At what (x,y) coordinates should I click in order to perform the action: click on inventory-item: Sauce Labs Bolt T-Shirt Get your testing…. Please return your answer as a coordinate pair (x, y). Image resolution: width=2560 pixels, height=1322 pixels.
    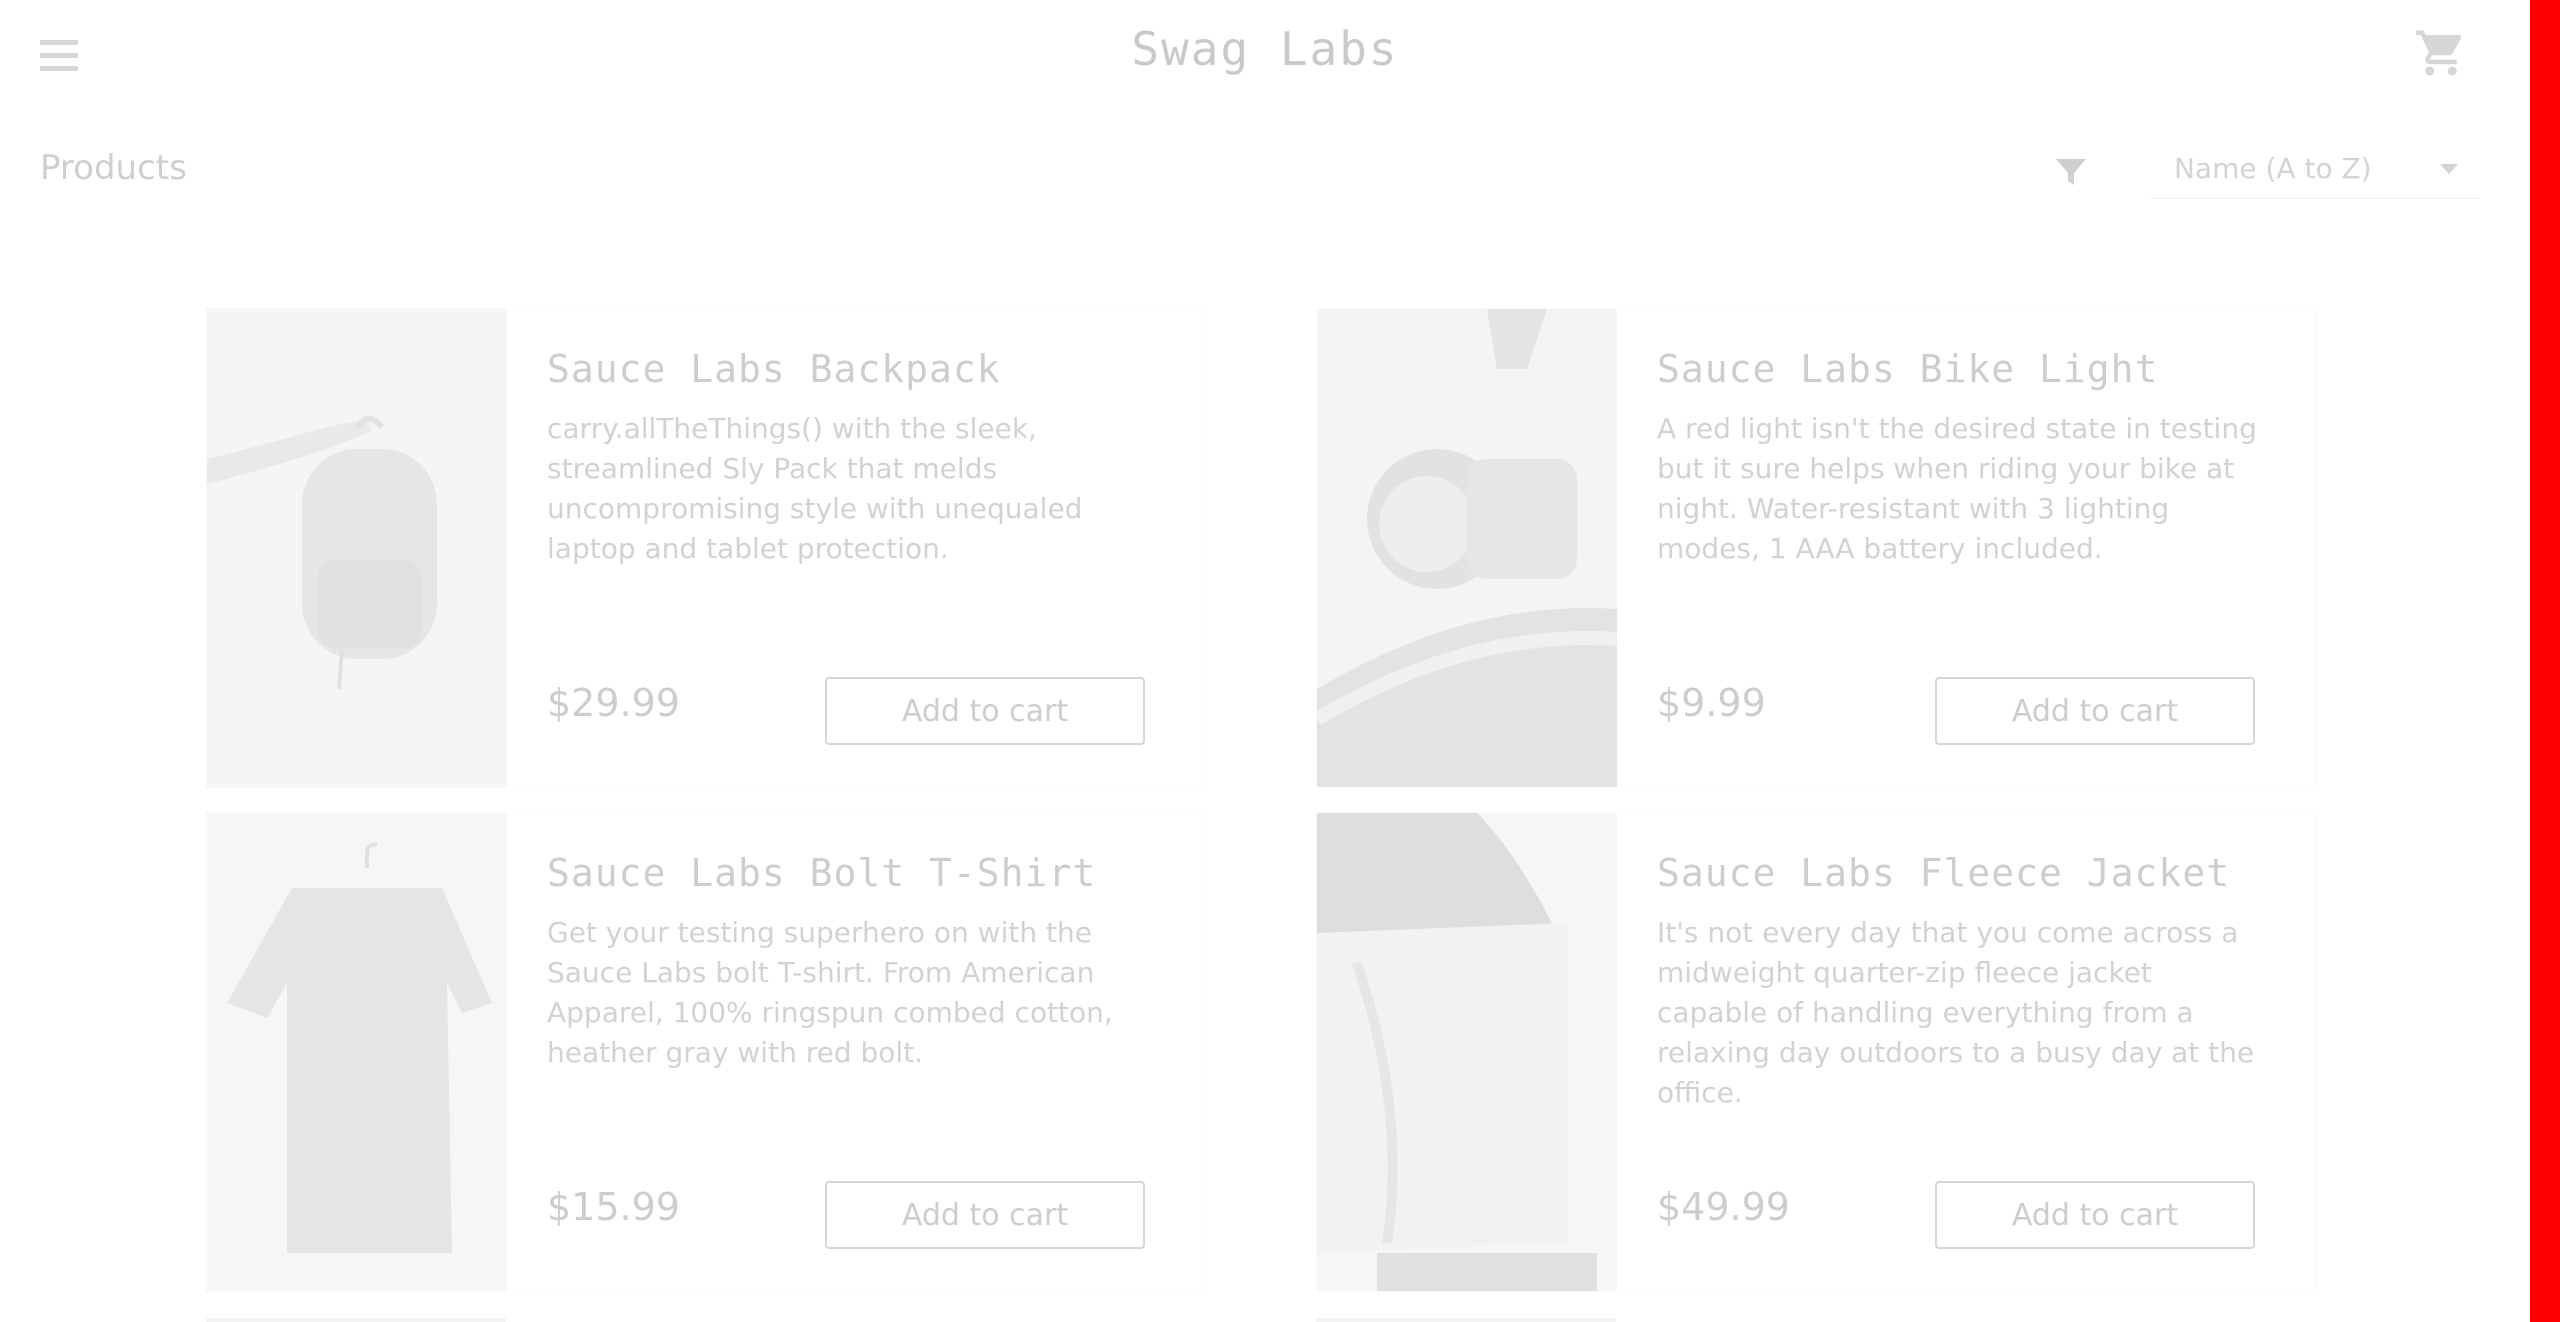
    Looking at the image, I should click on (706, 1052).